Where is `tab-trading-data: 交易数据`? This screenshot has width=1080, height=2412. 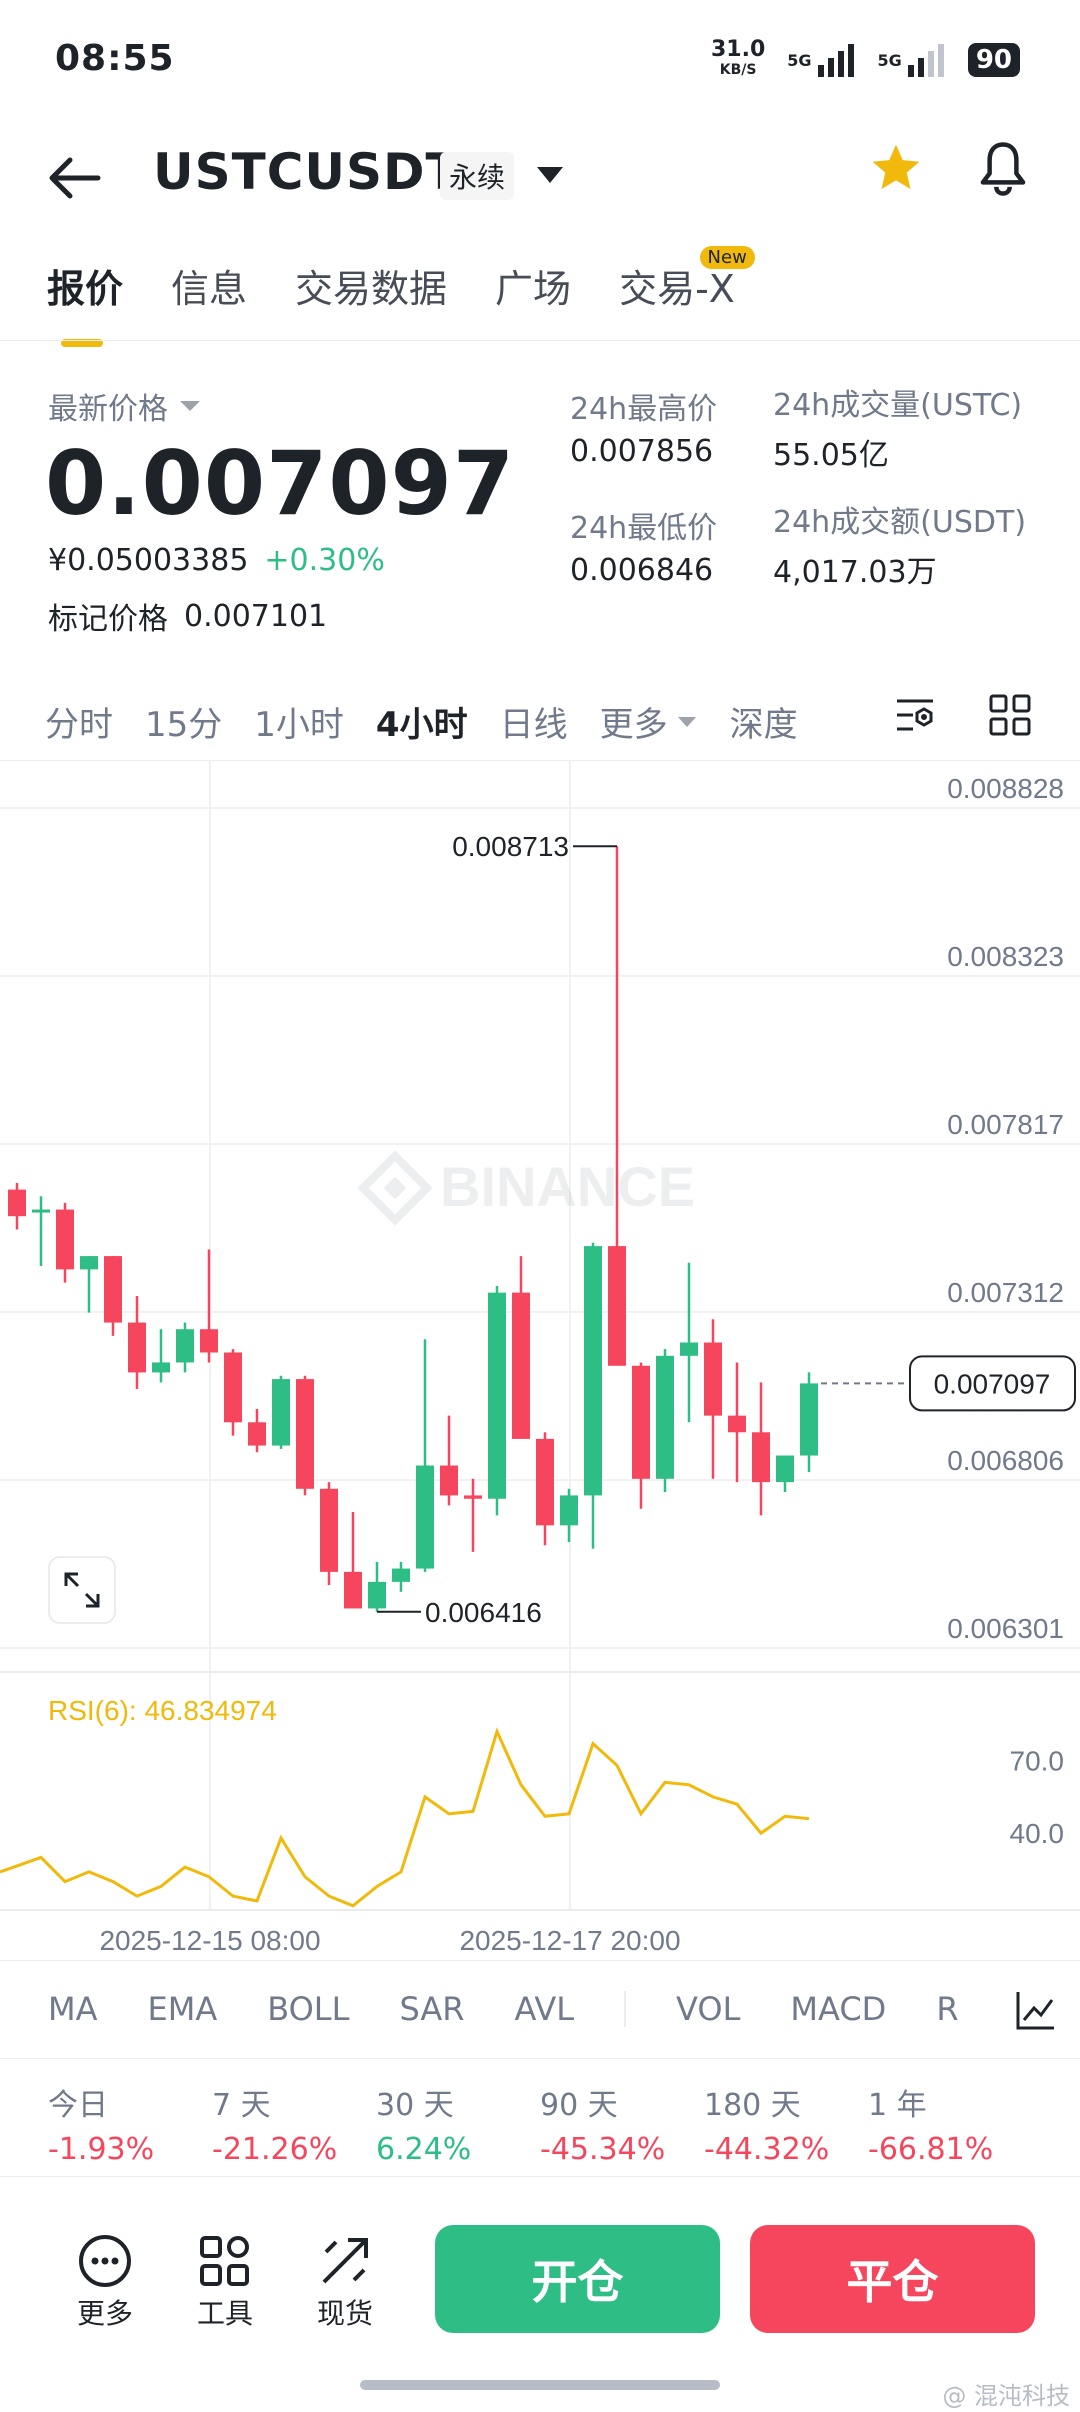 tab-trading-data: 交易数据 is located at coordinates (371, 285).